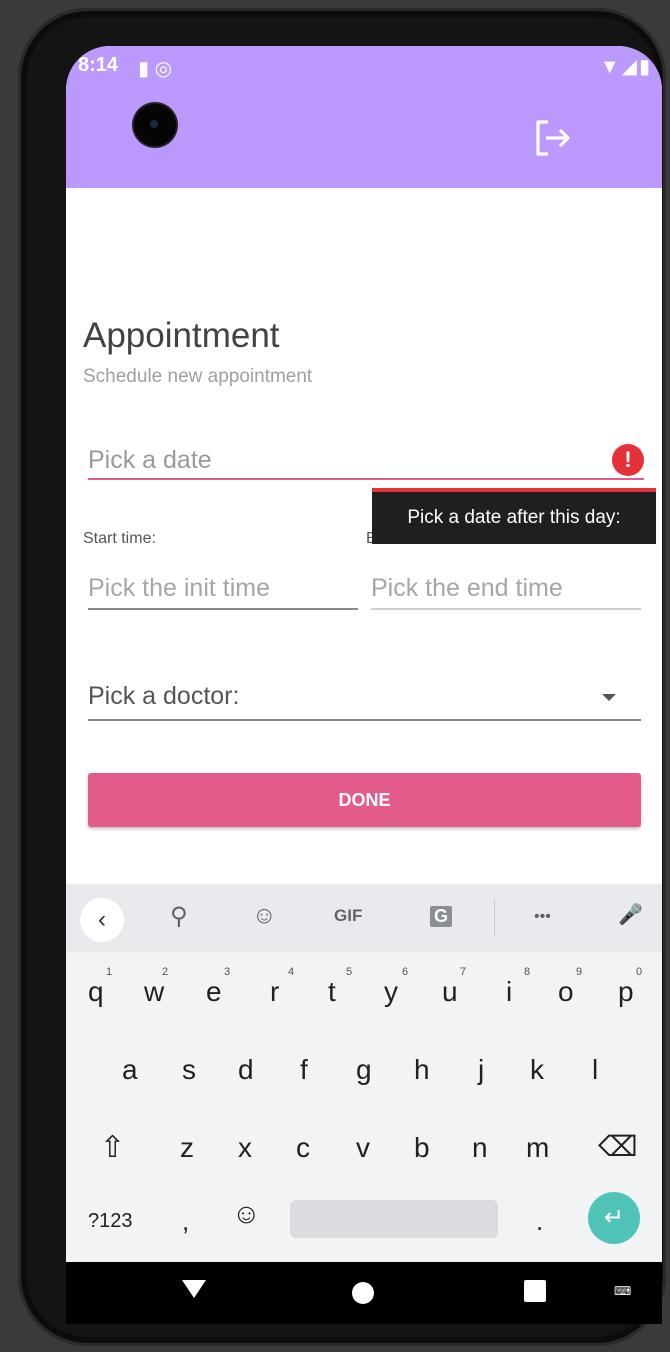  Describe the element at coordinates (623, 1291) in the screenshot. I see `keyboard-switch-icon: ⌨` at that location.